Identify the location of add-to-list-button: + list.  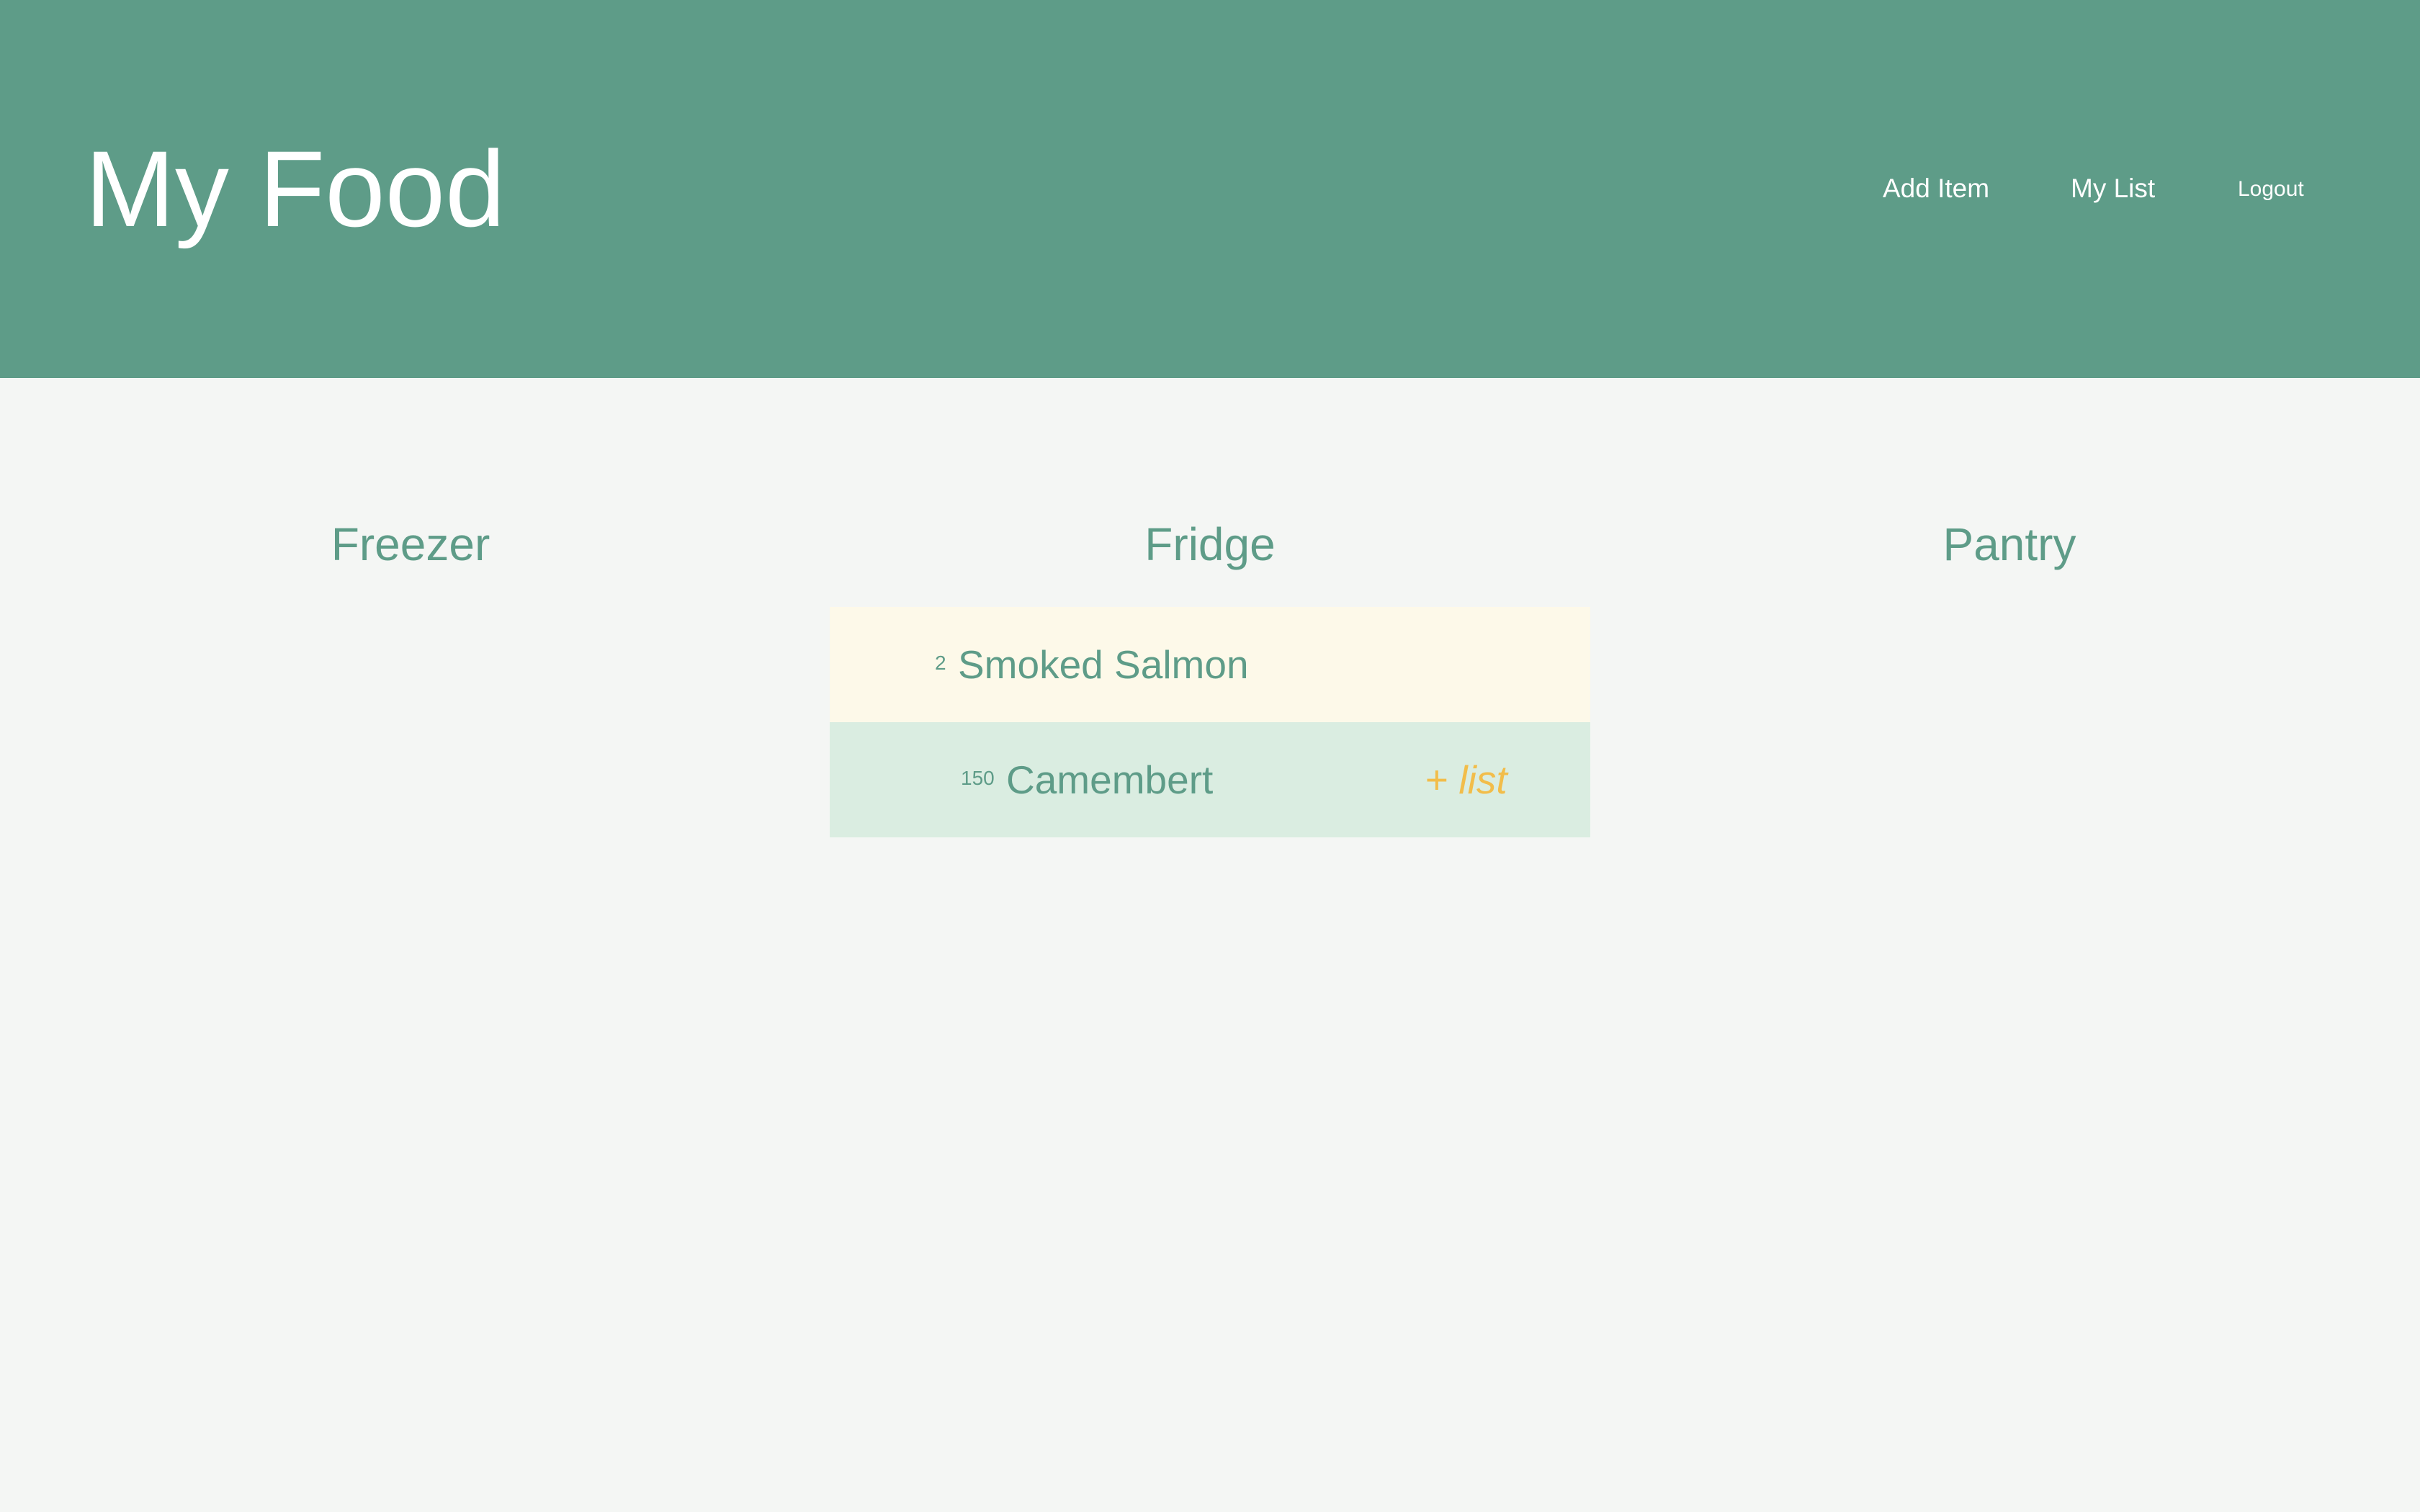
(1466, 780).